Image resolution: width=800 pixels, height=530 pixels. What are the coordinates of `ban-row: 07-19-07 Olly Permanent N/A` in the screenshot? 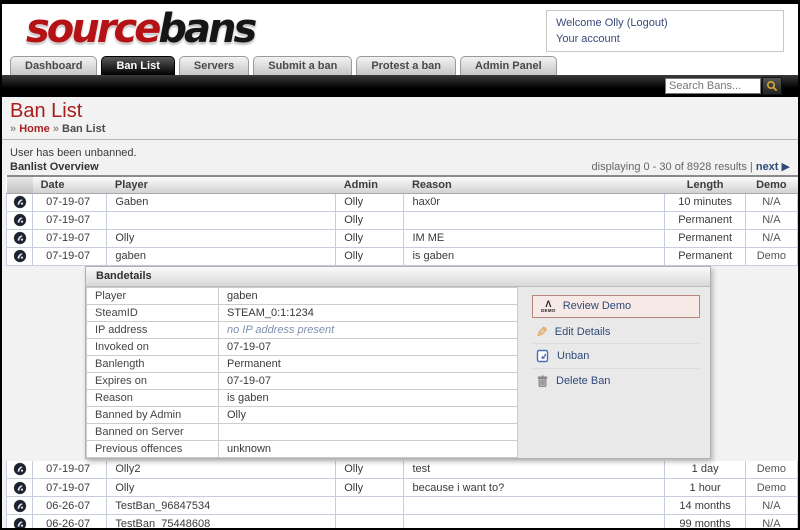 It's located at (401, 220).